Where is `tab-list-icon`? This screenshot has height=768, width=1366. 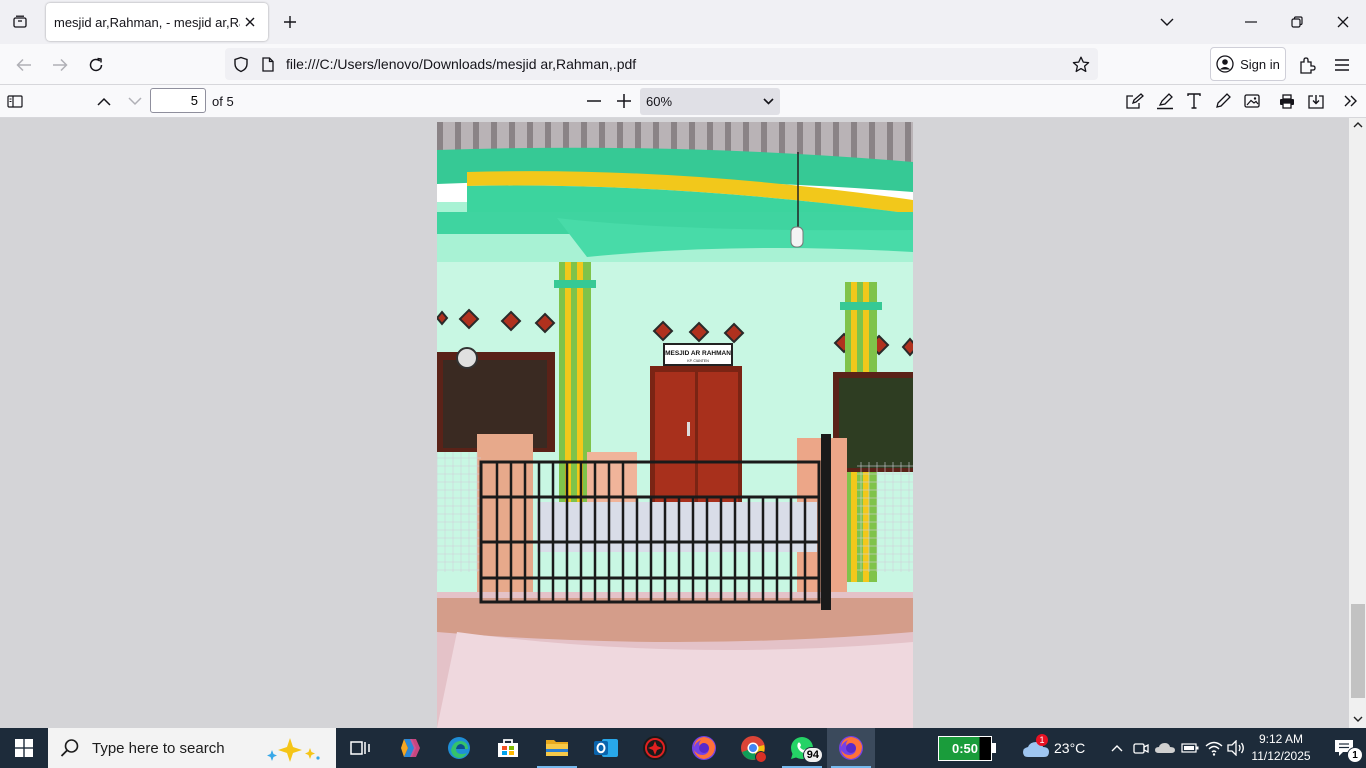 tab-list-icon is located at coordinates (20, 21).